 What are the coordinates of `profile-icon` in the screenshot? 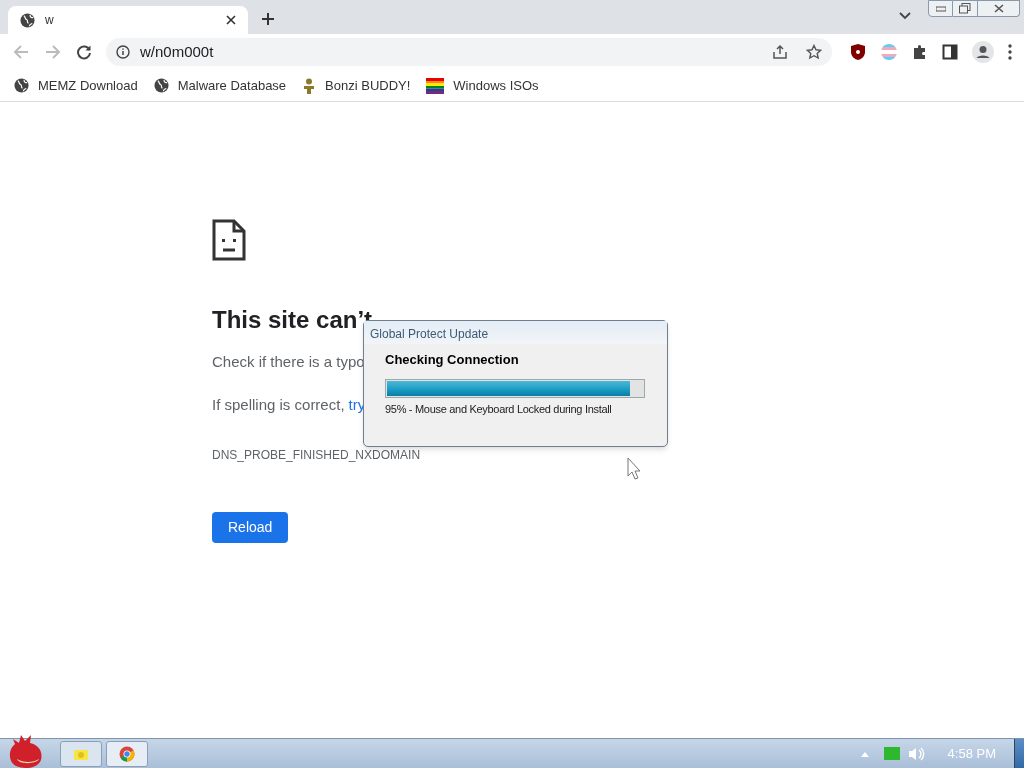 It's located at (983, 52).